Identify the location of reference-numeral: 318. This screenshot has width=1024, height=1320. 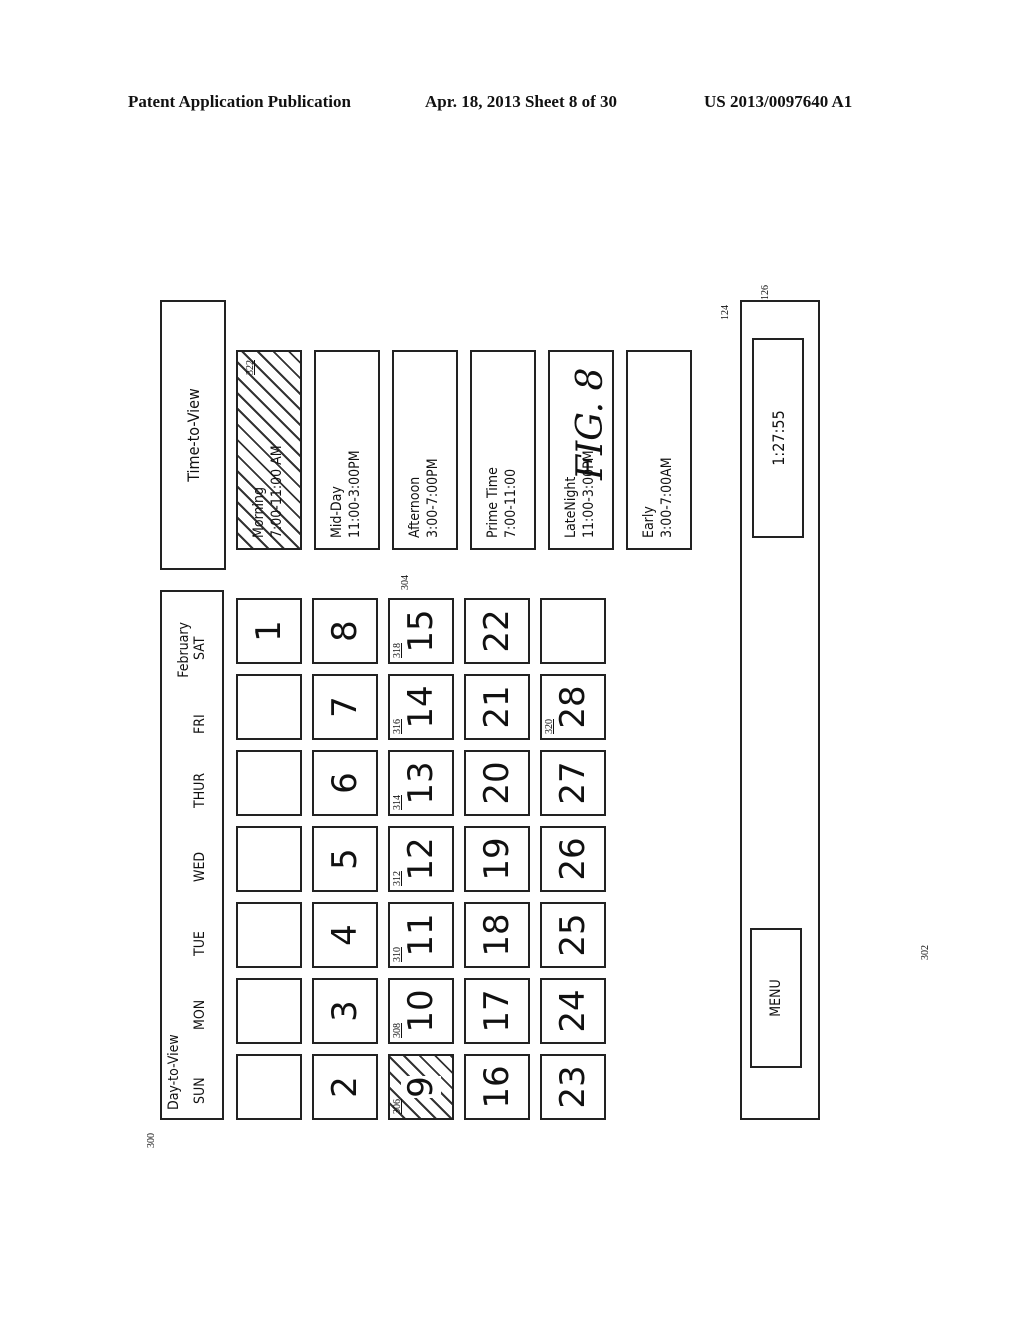
(397, 650).